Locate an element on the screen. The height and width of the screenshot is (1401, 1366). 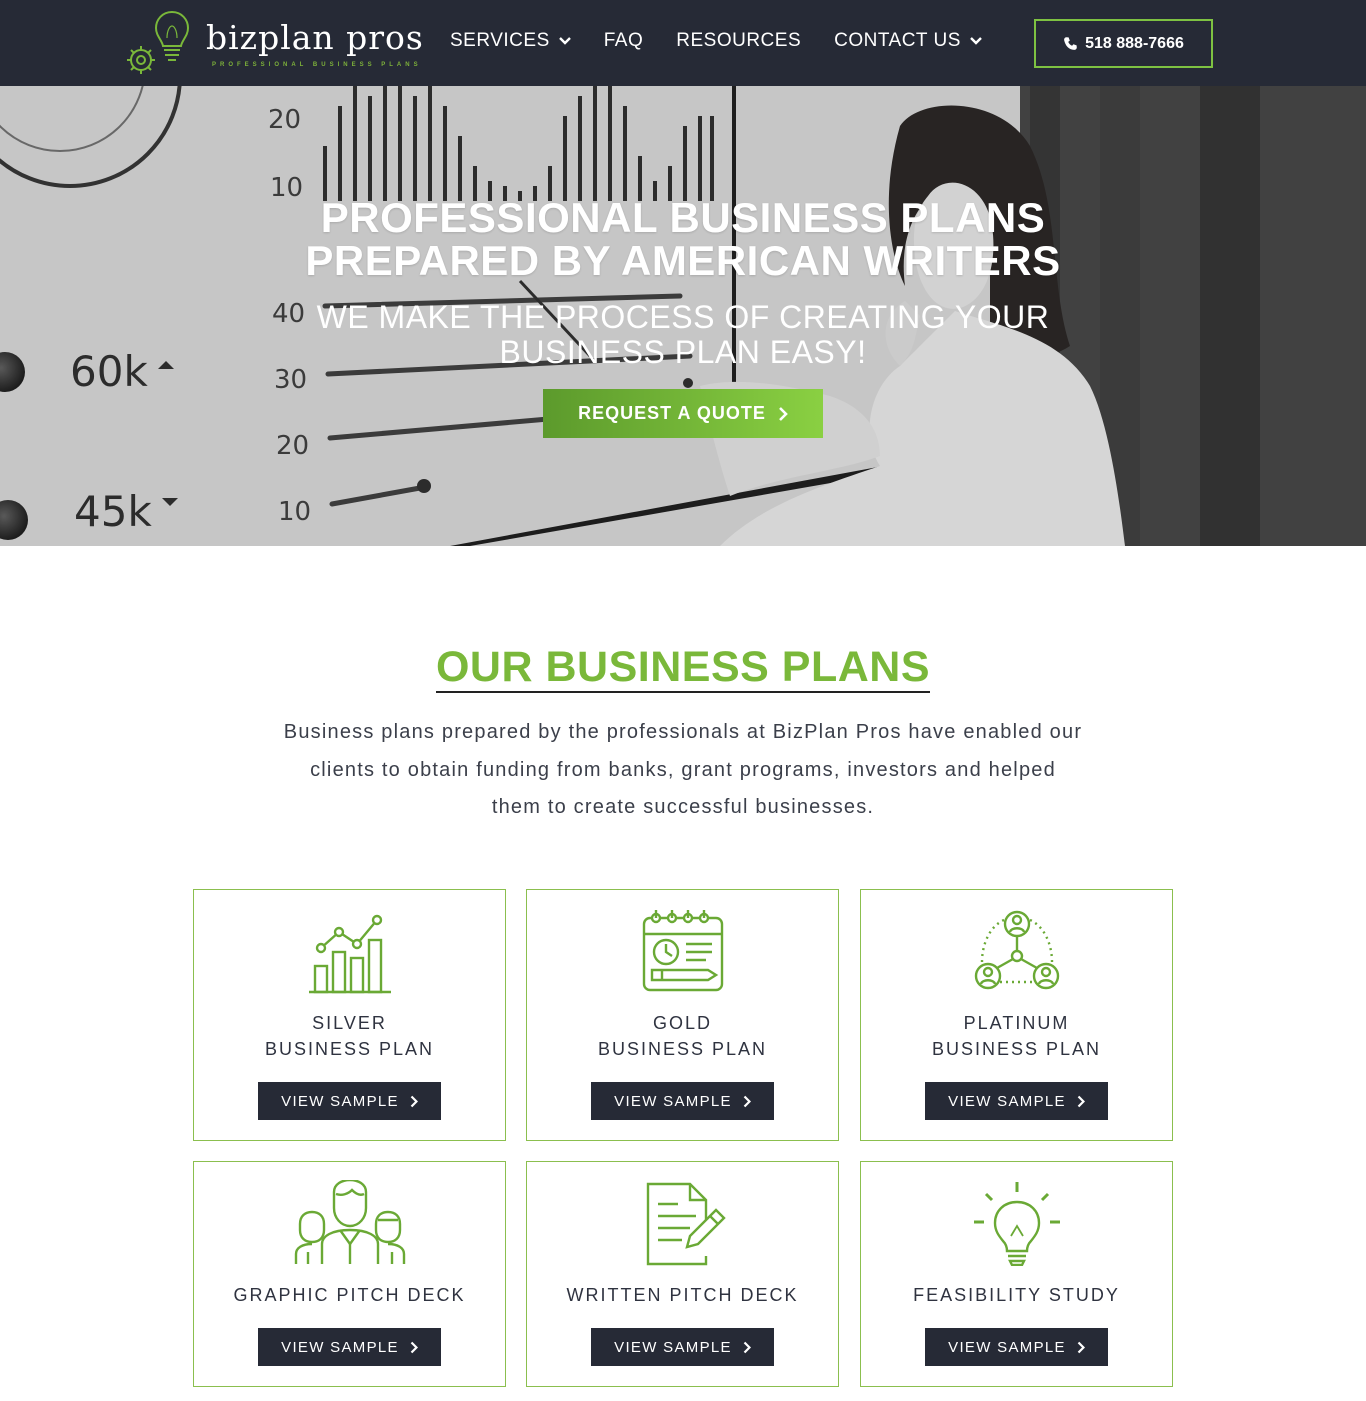
growth-chart-icon is located at coordinates (350, 954).